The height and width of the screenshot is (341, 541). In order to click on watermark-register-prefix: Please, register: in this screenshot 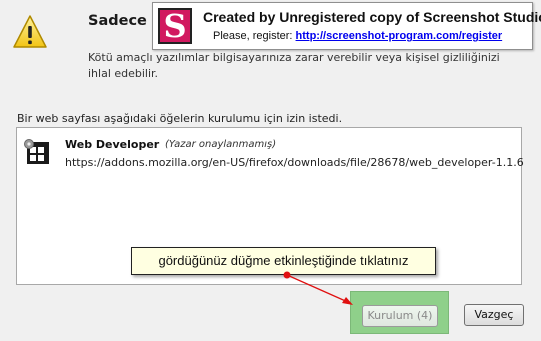, I will do `click(253, 36)`.